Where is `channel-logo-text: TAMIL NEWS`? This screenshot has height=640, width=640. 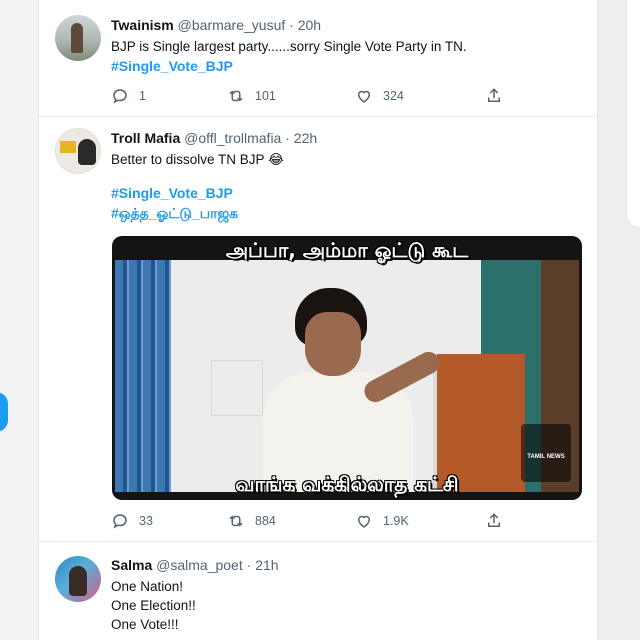
channel-logo-text: TAMIL NEWS is located at coordinates (546, 457).